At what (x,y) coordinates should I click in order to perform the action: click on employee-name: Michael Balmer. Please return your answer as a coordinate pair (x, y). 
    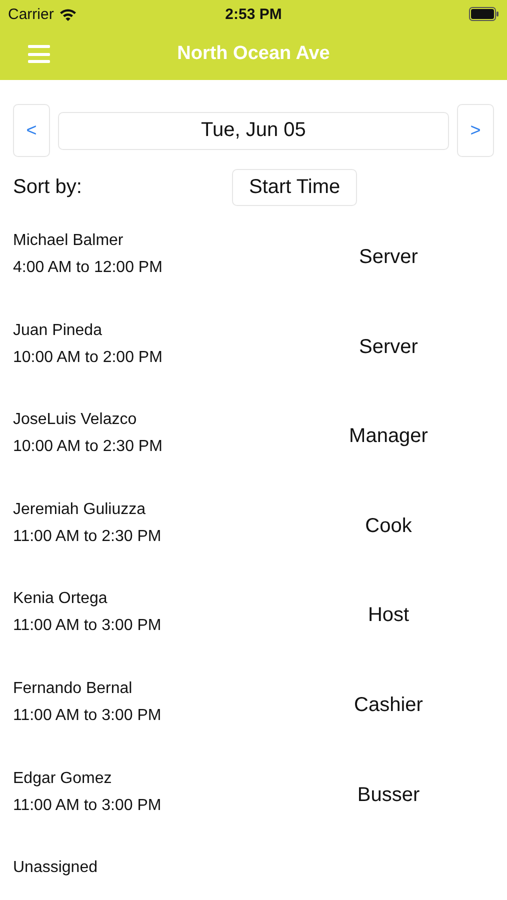
    Looking at the image, I should click on (68, 241).